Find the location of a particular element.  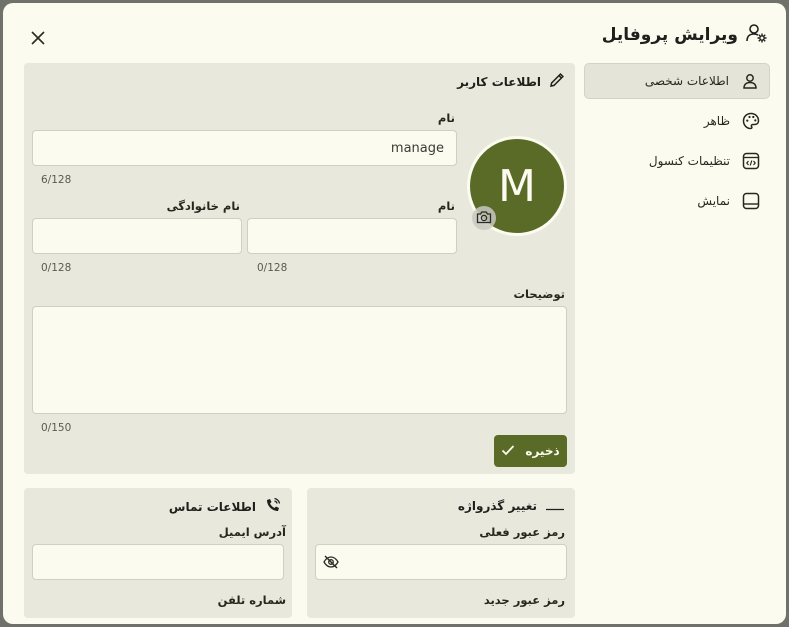

settings-sidebar: اطلاعات شخصی ظاهر تنظیمات کنسول نمایش is located at coordinates (677, 143).